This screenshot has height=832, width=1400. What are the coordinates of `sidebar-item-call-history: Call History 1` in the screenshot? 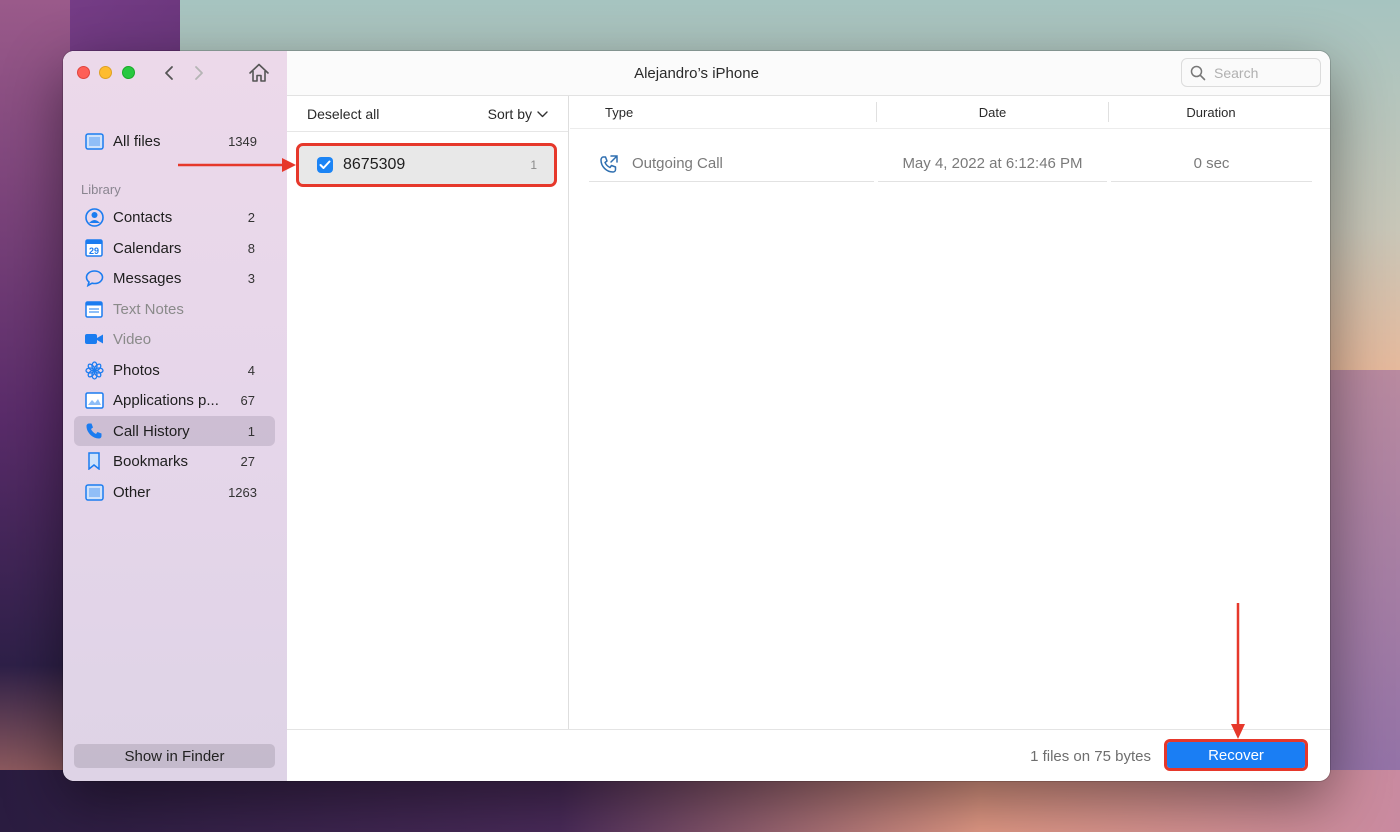 It's located at (174, 431).